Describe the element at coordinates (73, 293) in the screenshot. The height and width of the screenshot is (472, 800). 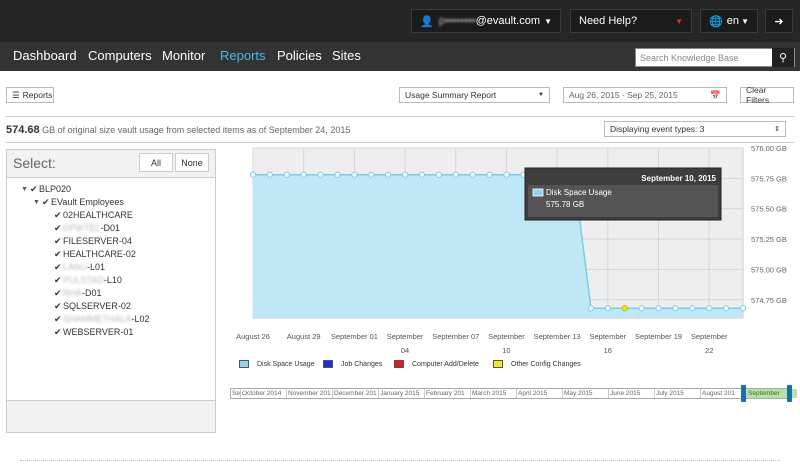
I see `tree-item: ✔ RHA -D01` at that location.